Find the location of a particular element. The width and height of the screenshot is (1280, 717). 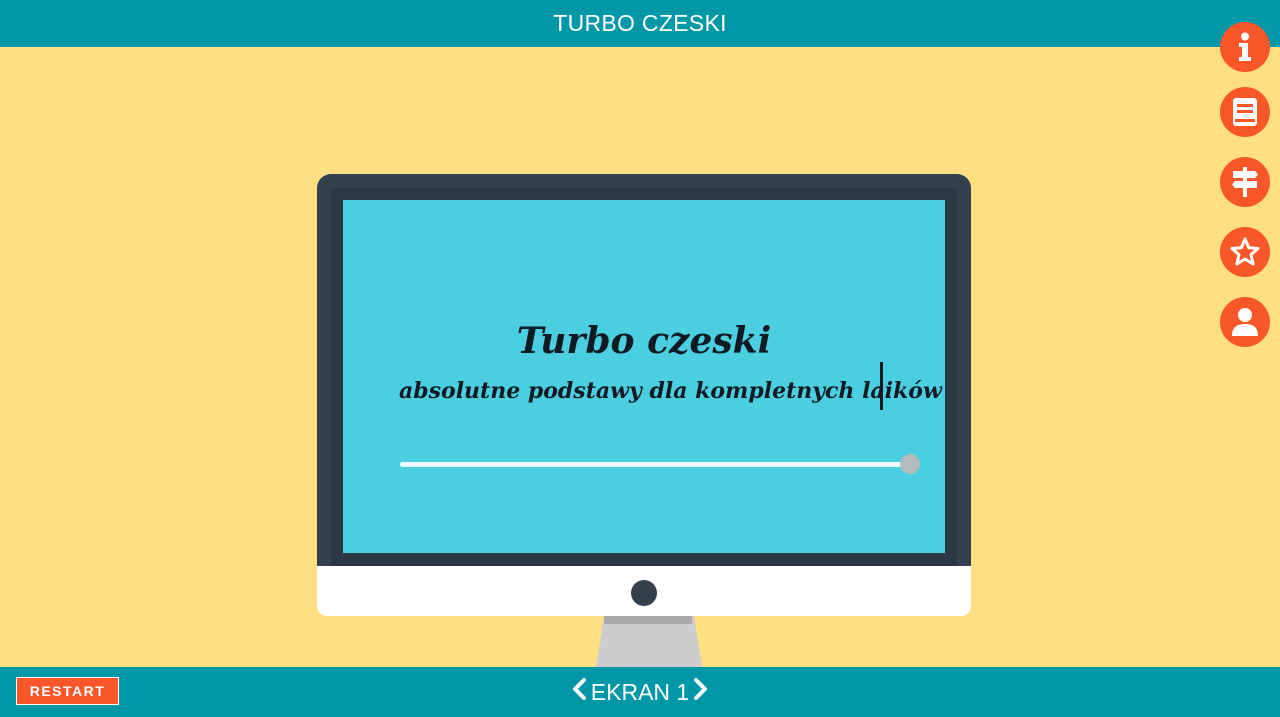

book-button is located at coordinates (1245, 112).